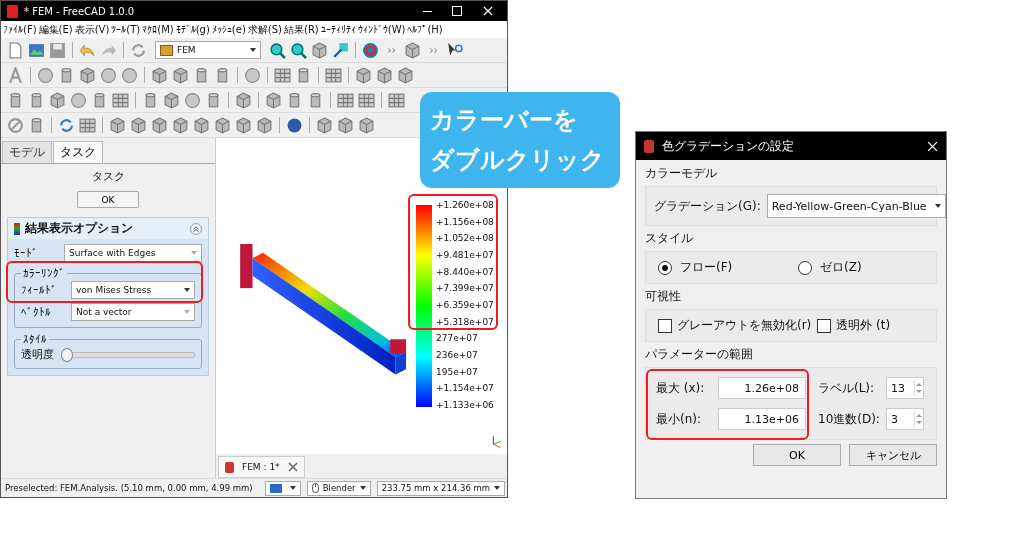 This screenshot has width=1024, height=538. Describe the element at coordinates (893, 455) in the screenshot. I see `cancel-button: キャンセル` at that location.